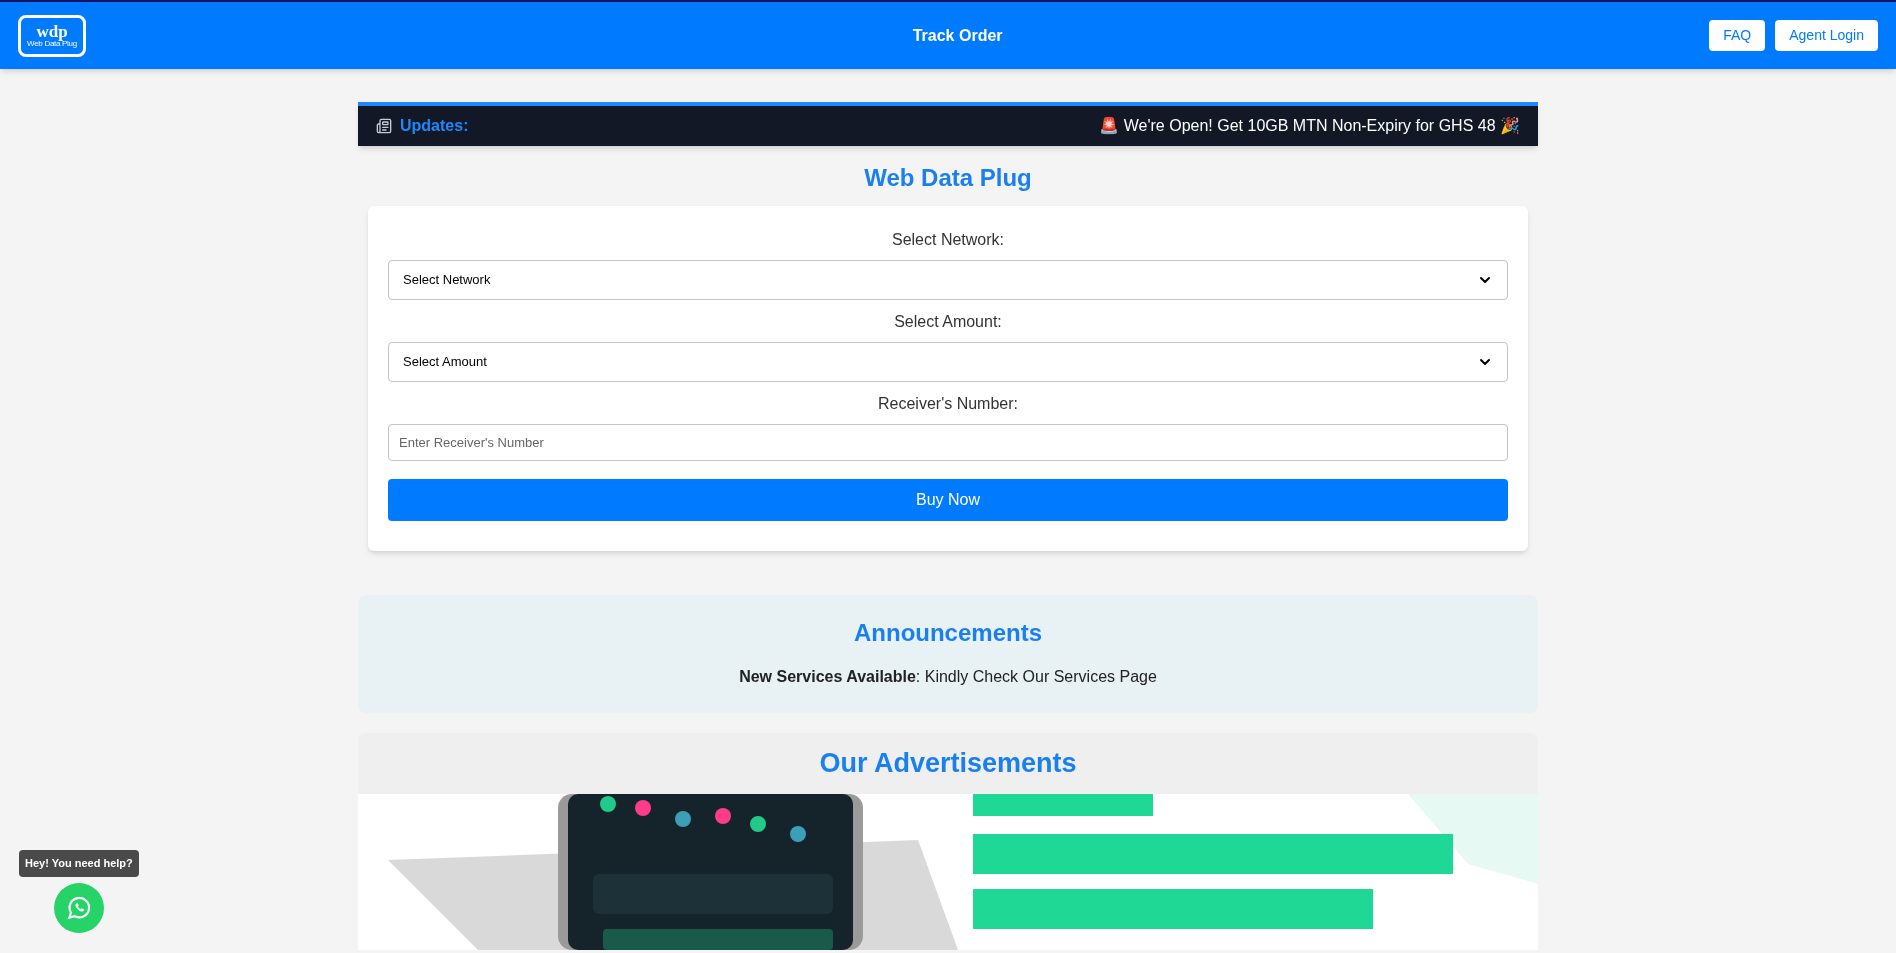 The height and width of the screenshot is (953, 1896). Describe the element at coordinates (957, 35) in the screenshot. I see `track-order-link: Track Order` at that location.